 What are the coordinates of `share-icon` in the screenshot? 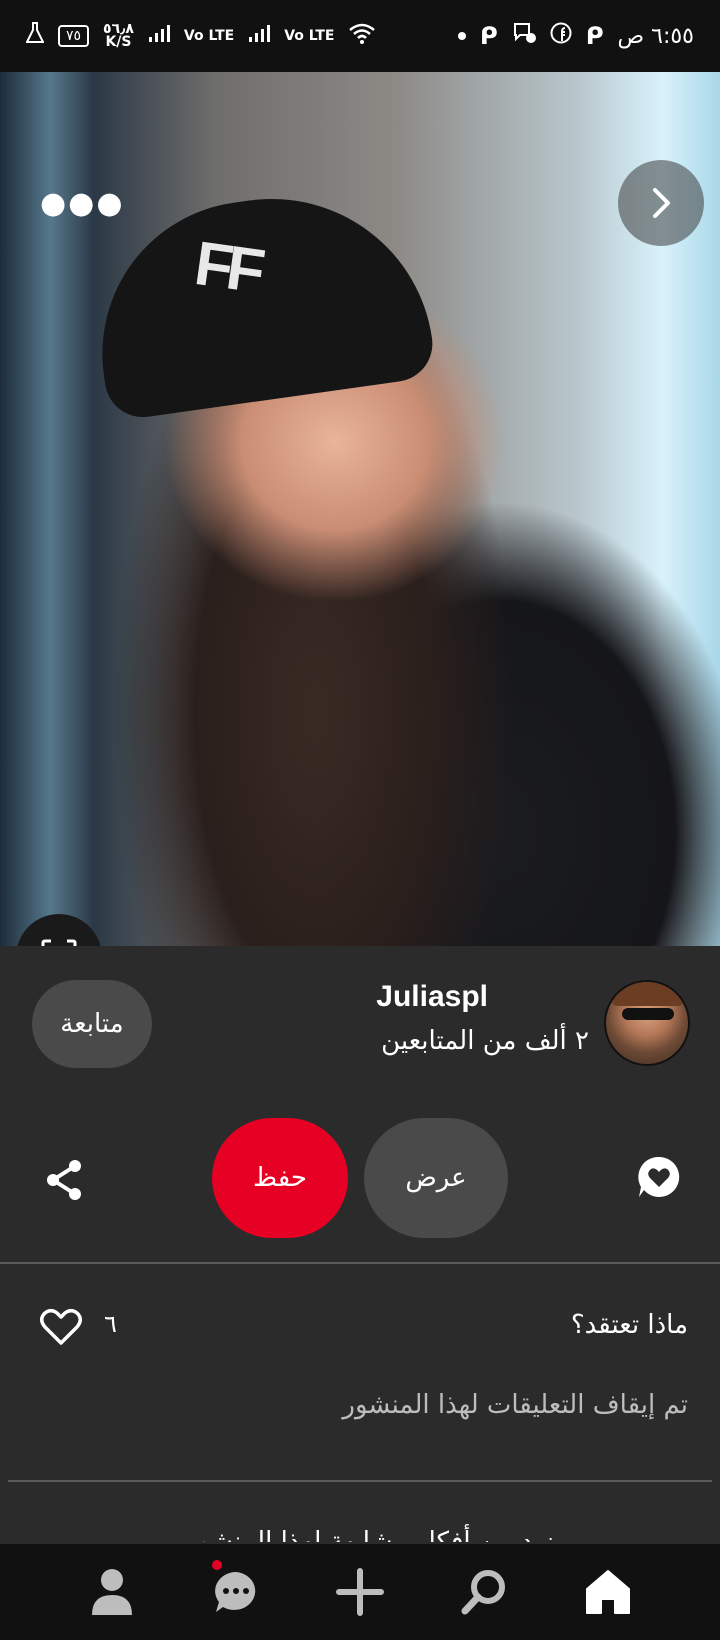 It's located at (64, 1180).